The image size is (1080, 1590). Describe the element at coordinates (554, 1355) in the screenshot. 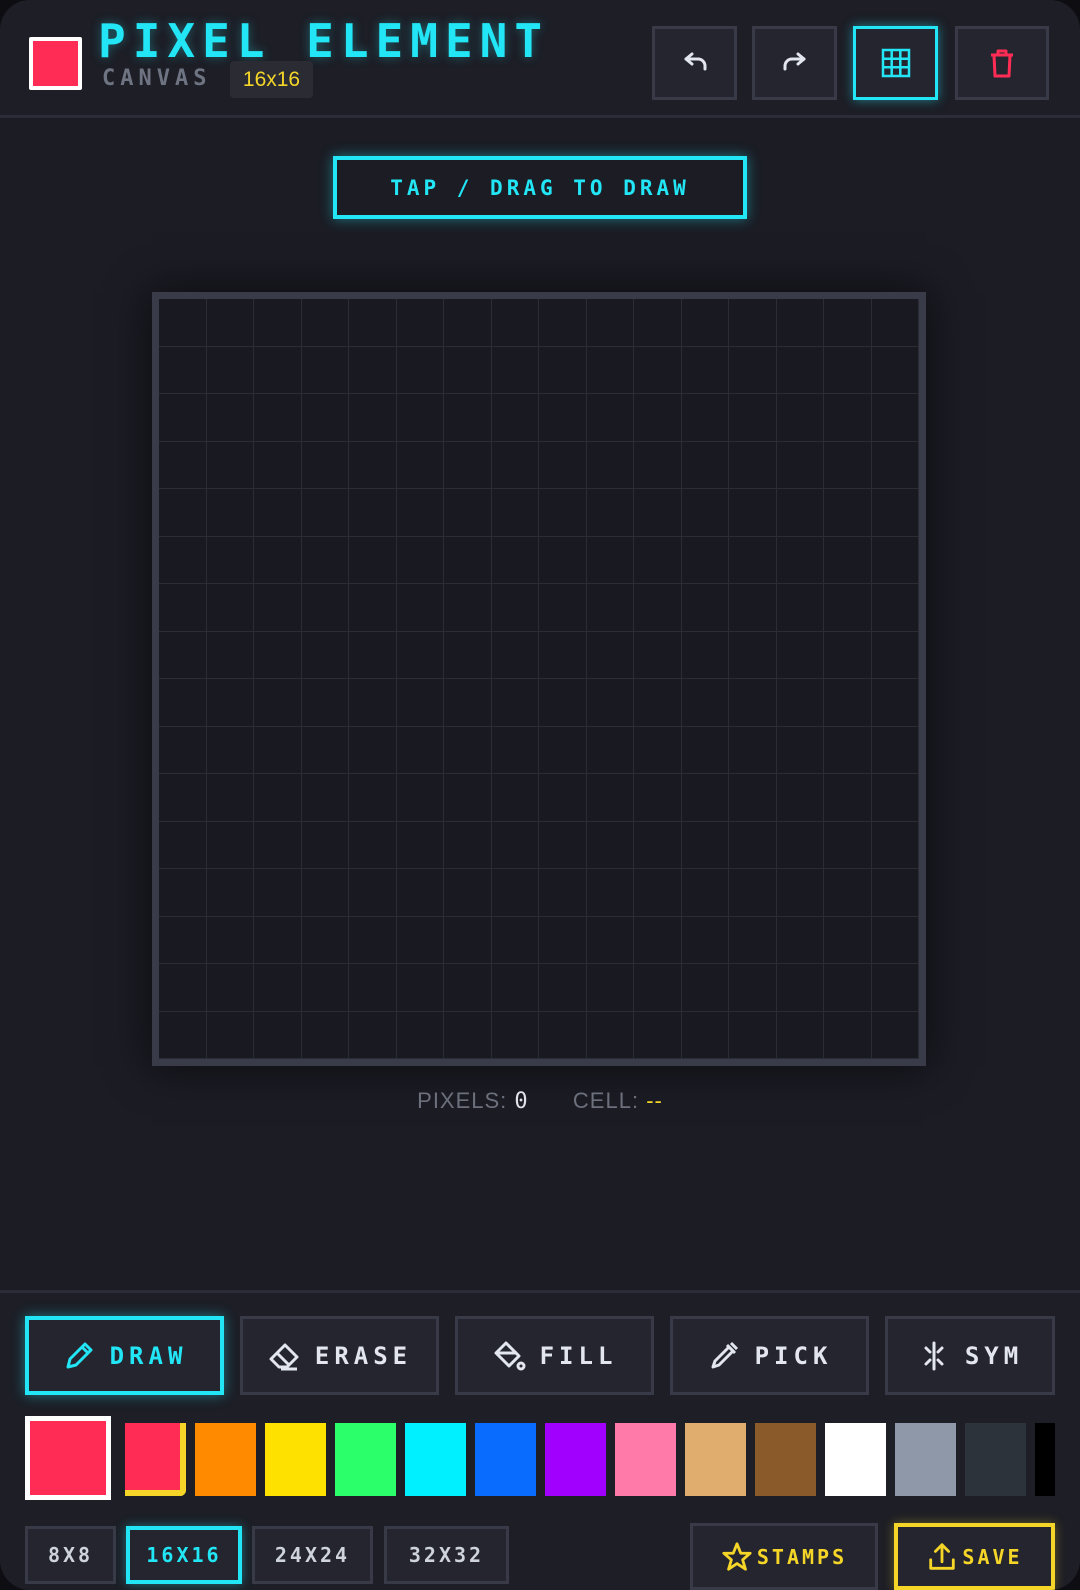

I see `tool-fill: FILL` at that location.